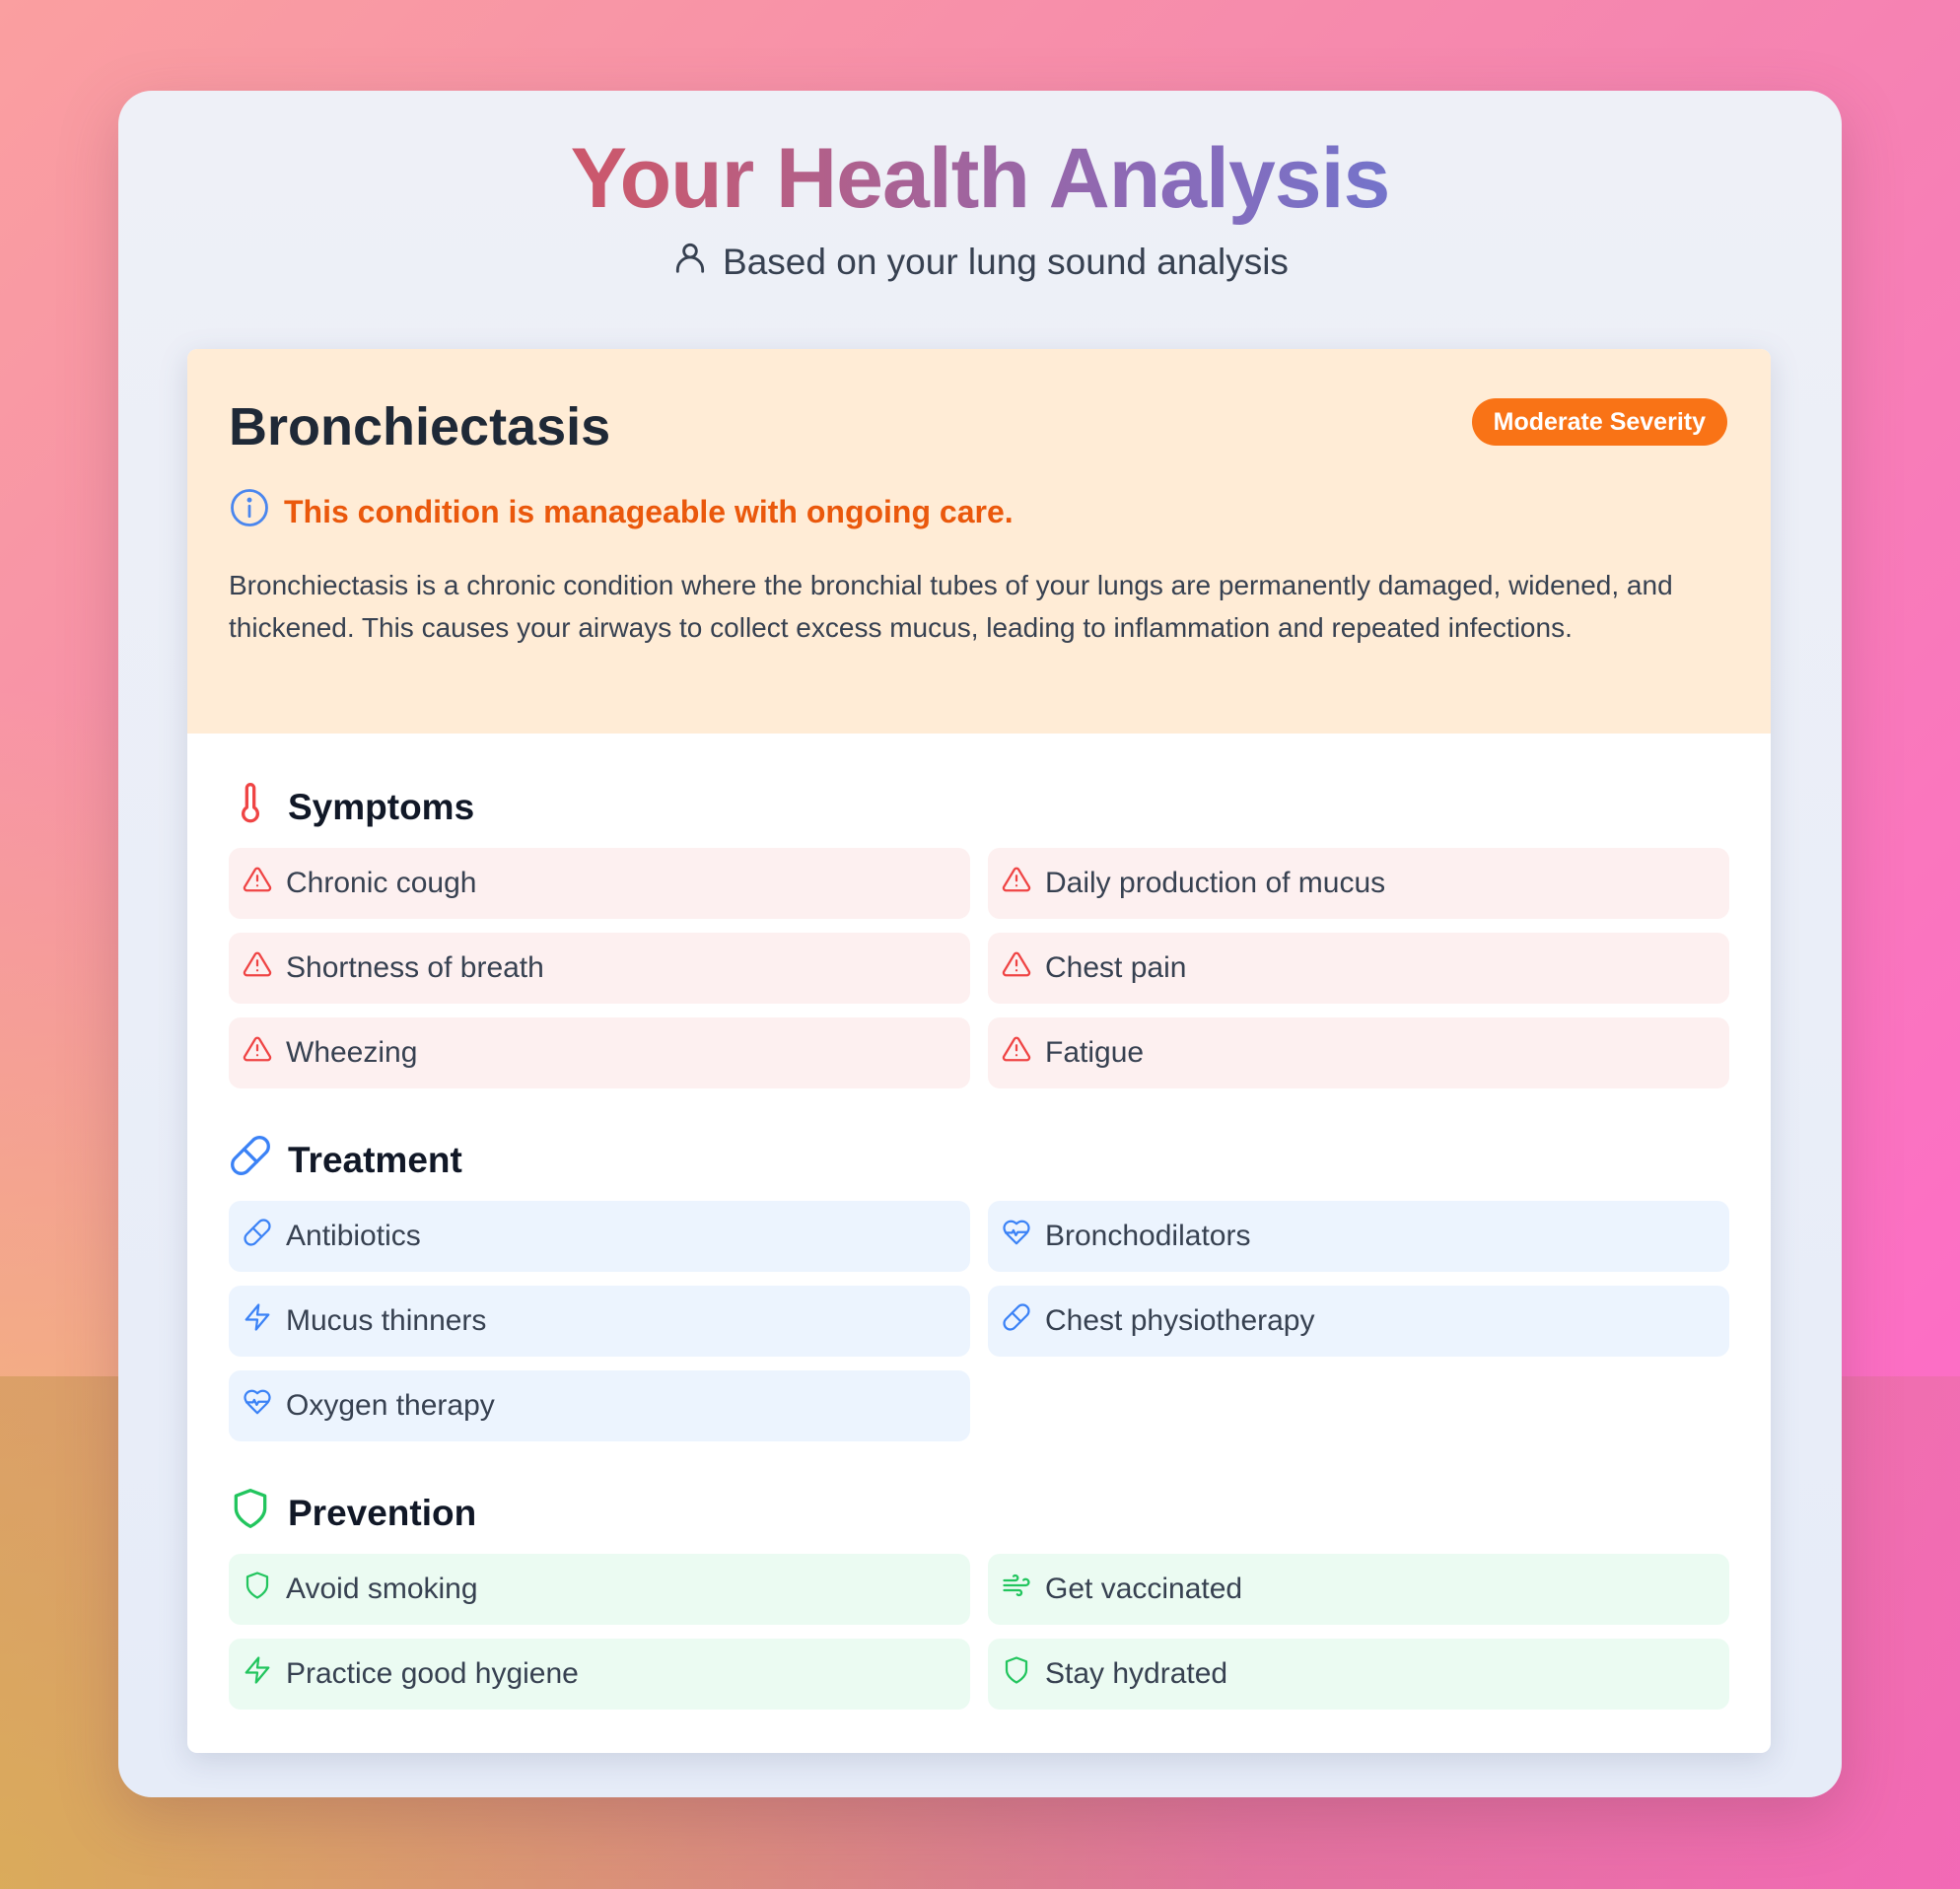 The width and height of the screenshot is (1960, 1889). Describe the element at coordinates (599, 1674) in the screenshot. I see `prevention-item: Practice good hygiene` at that location.